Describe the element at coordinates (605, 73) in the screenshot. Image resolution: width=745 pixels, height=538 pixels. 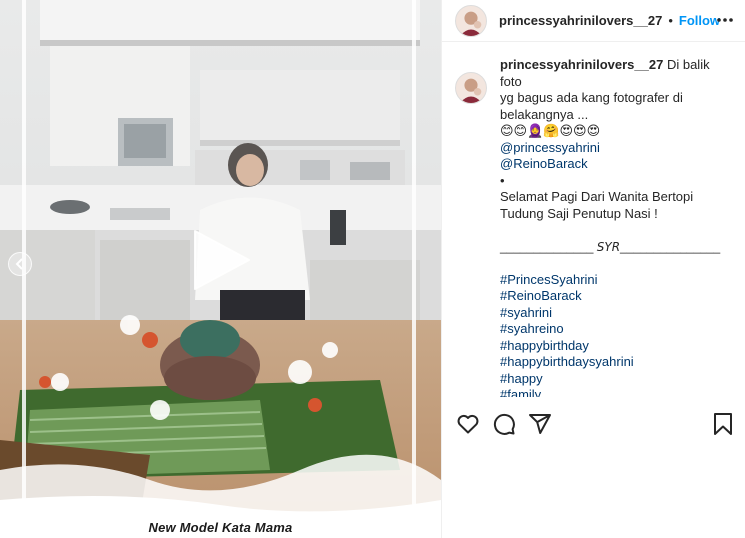
I see `caption-first-line: princessyahrinilovers__27 Di balik foto` at that location.